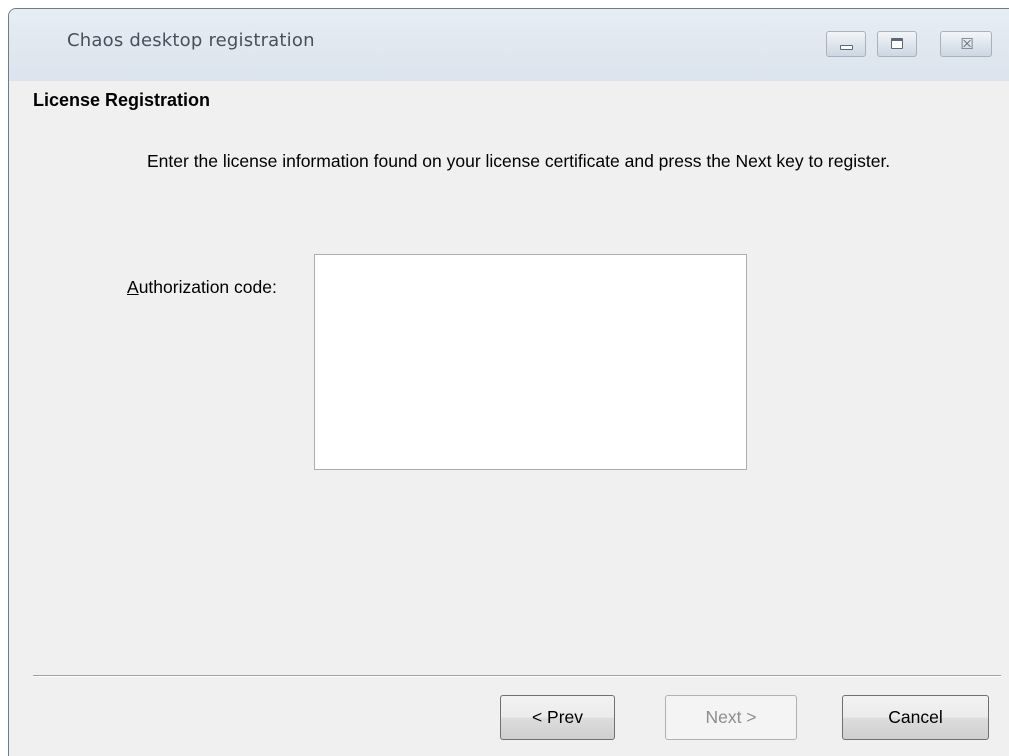 The height and width of the screenshot is (756, 1009). I want to click on title-bar: Chaos desktop registration ☒, so click(509, 45).